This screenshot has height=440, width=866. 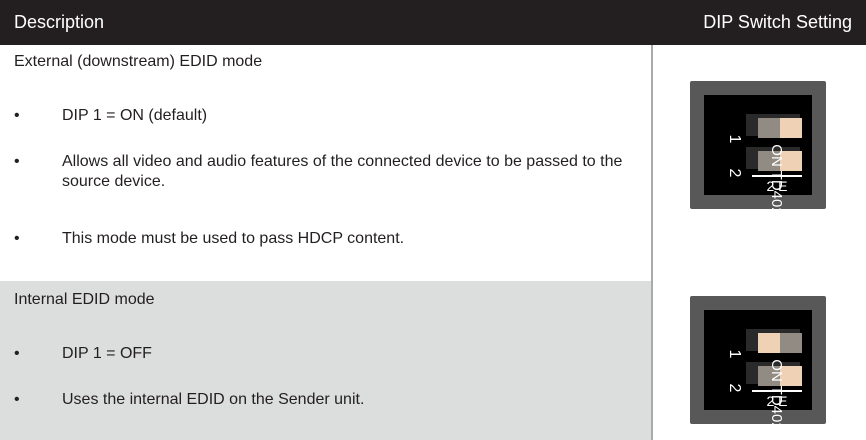 What do you see at coordinates (84, 299) in the screenshot?
I see `row-title: Internal EDID mode` at bounding box center [84, 299].